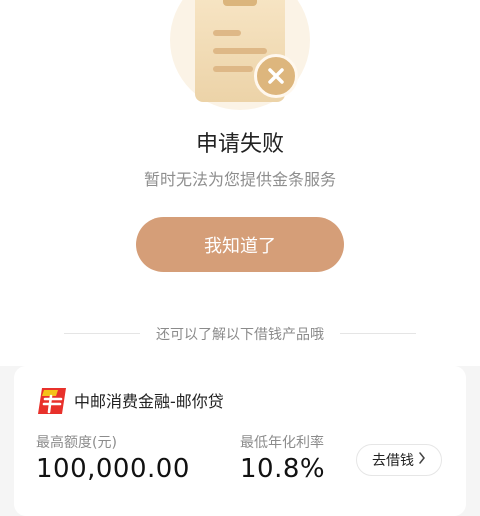  What do you see at coordinates (276, 76) in the screenshot?
I see `error-x-icon` at bounding box center [276, 76].